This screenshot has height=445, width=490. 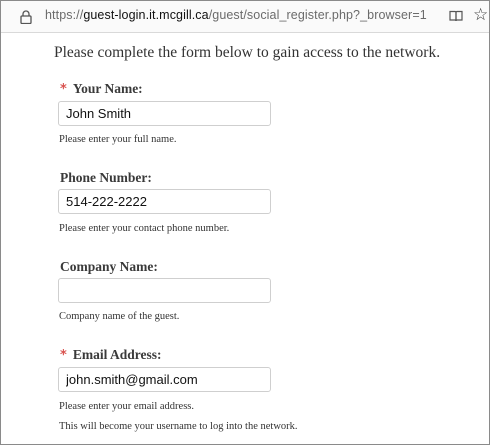 What do you see at coordinates (480, 15) in the screenshot?
I see `bookmark-star-icon: ☆` at bounding box center [480, 15].